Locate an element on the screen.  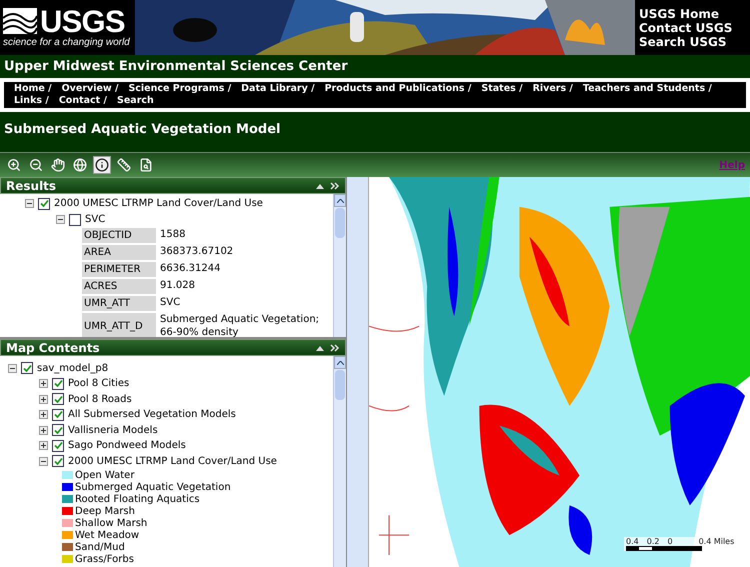
legend-label: Deep Marsh is located at coordinates (105, 511).